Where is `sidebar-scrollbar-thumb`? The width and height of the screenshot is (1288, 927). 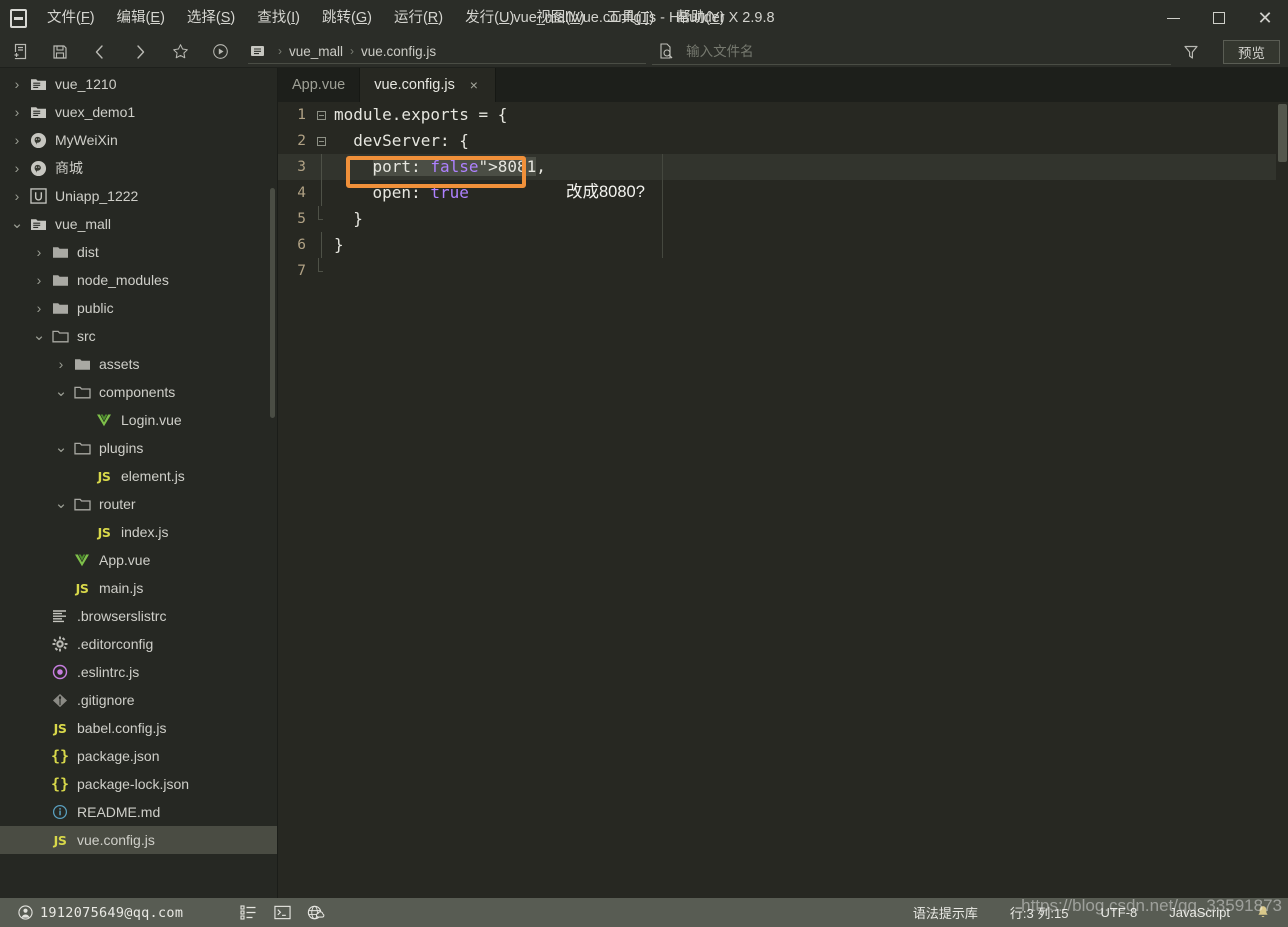 sidebar-scrollbar-thumb is located at coordinates (272, 303).